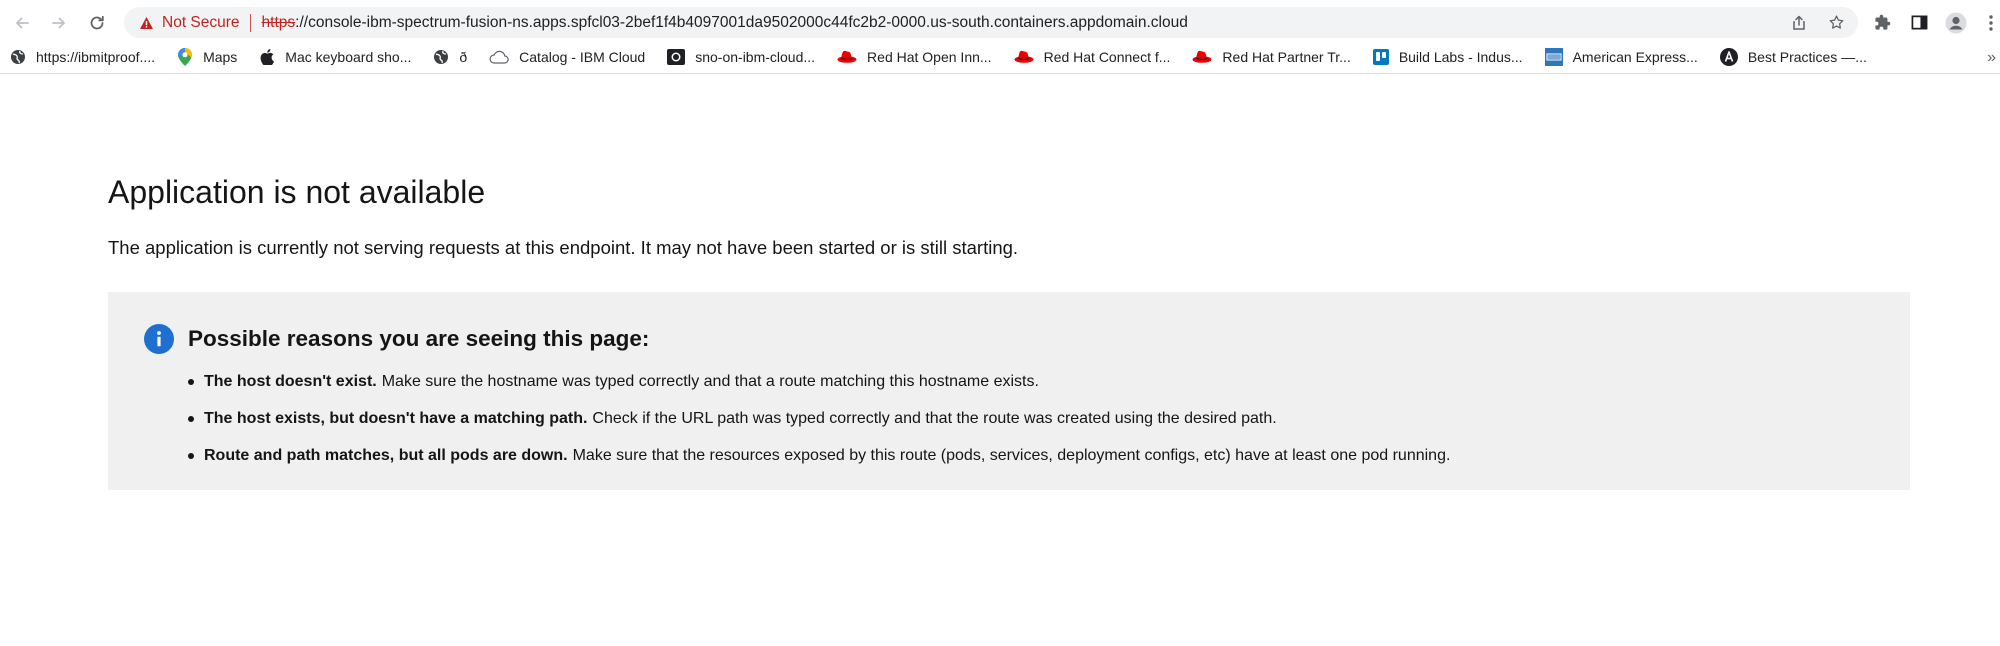 This screenshot has height=646, width=2000. I want to click on profile-icon, so click(1956, 22).